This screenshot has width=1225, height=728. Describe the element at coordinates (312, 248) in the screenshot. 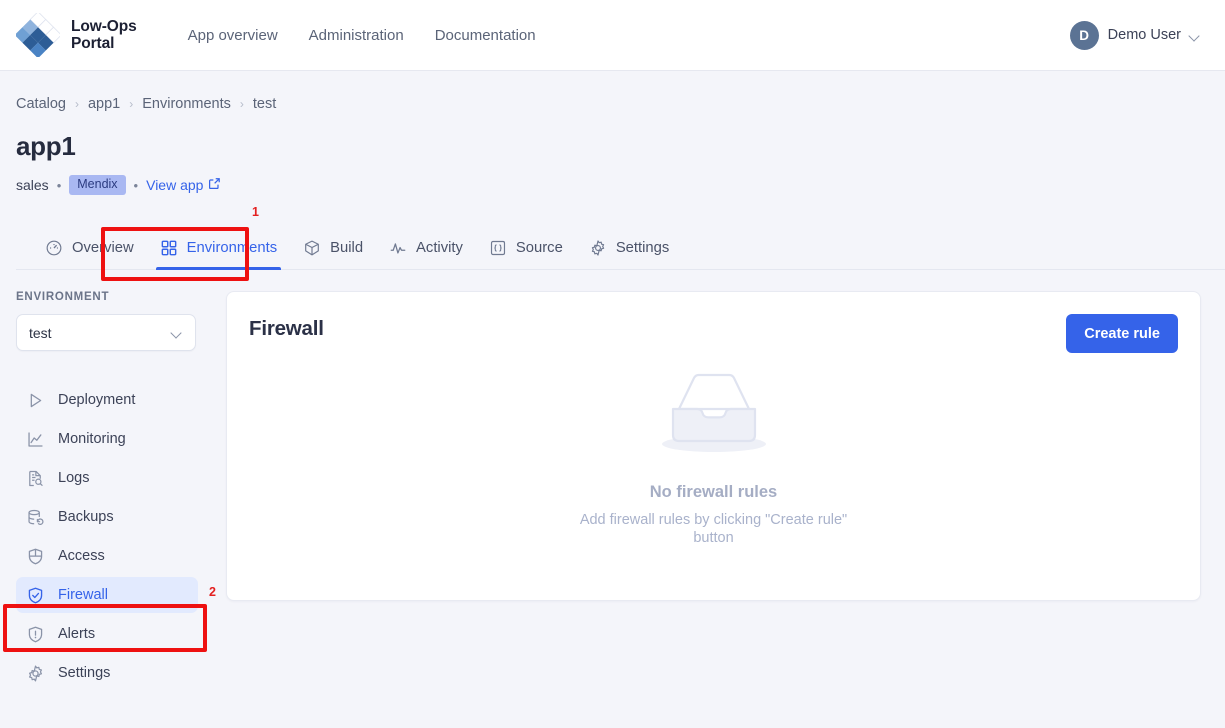

I see `box-icon` at that location.